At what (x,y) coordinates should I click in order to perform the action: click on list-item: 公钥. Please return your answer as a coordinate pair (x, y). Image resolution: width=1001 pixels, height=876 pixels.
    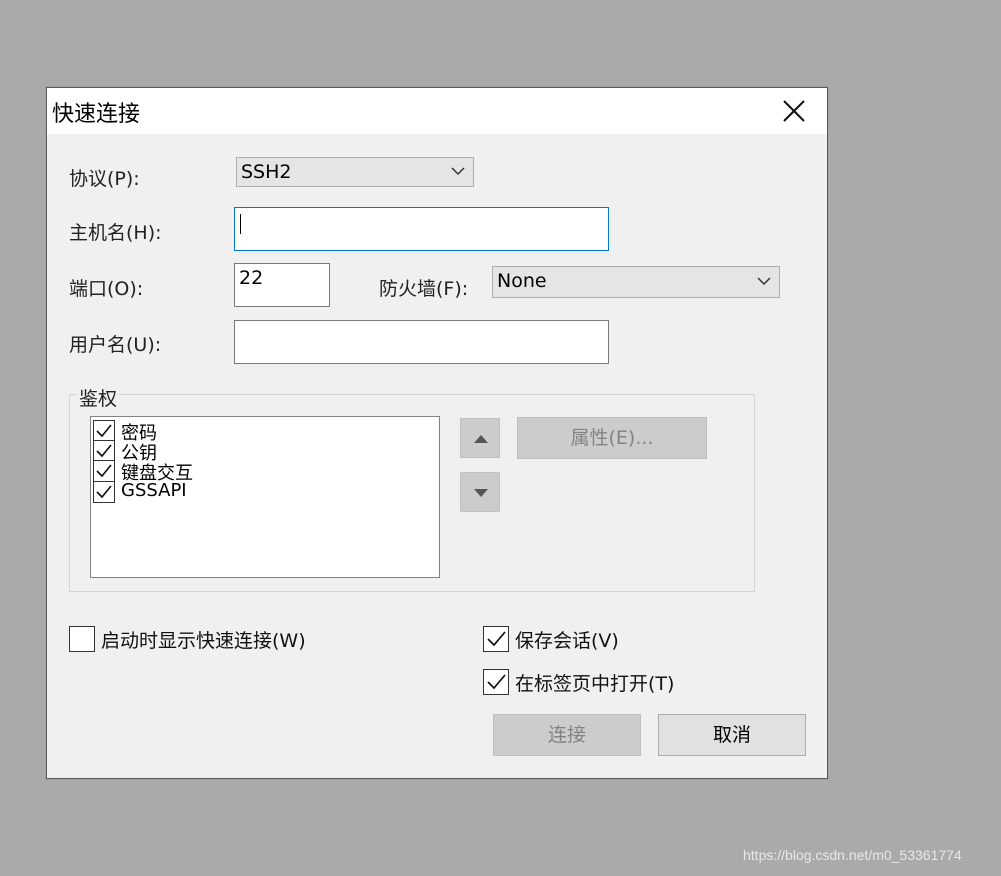
    Looking at the image, I should click on (253, 452).